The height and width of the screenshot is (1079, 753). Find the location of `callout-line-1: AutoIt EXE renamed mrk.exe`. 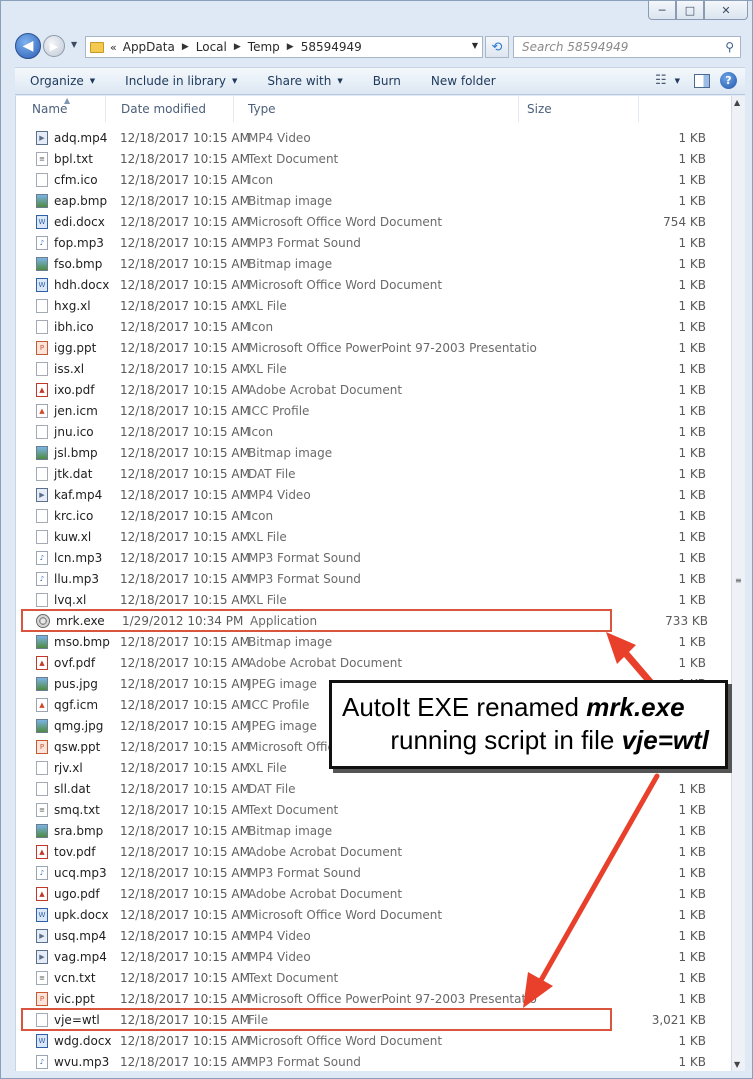

callout-line-1: AutoIt EXE renamed mrk.exe is located at coordinates (525, 707).